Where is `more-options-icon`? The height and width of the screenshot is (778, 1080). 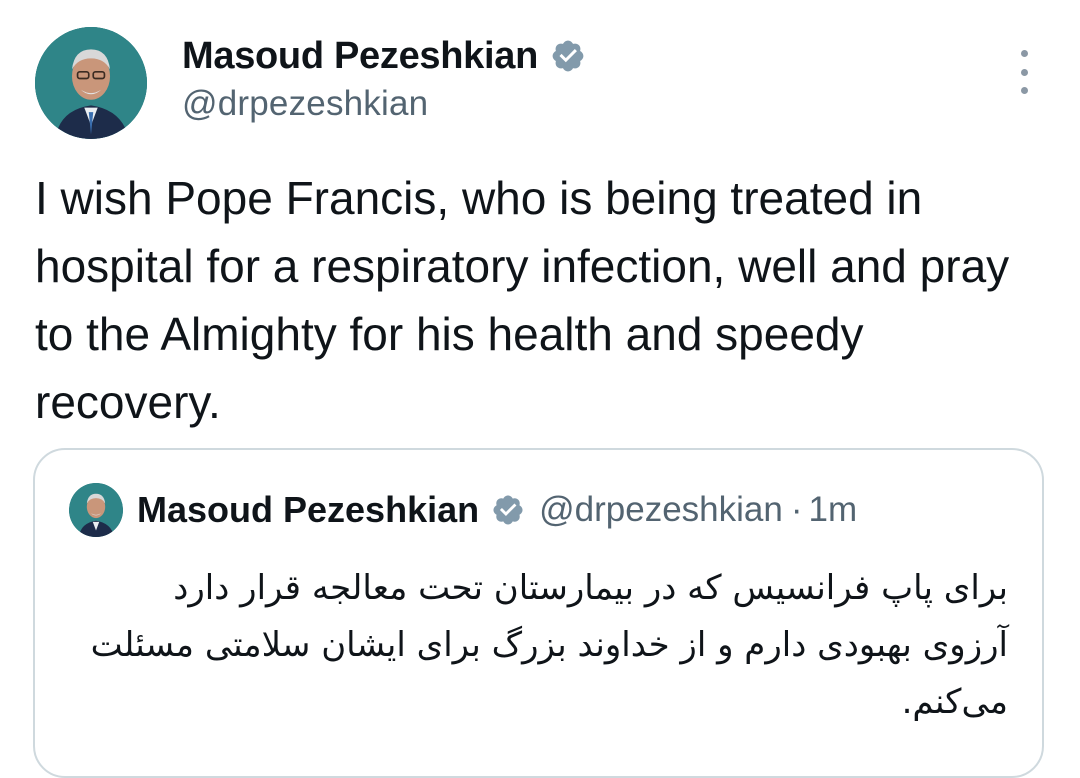 more-options-icon is located at coordinates (1024, 72).